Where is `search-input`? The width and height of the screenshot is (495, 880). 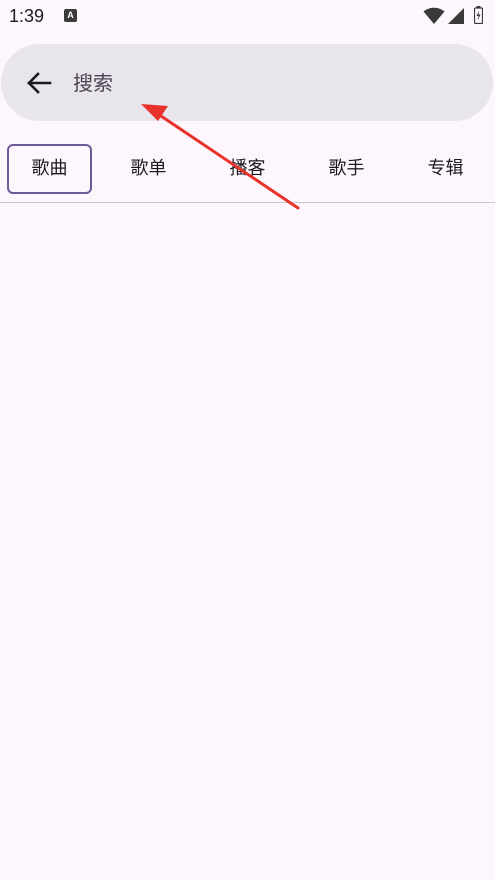
search-input is located at coordinates (263, 83).